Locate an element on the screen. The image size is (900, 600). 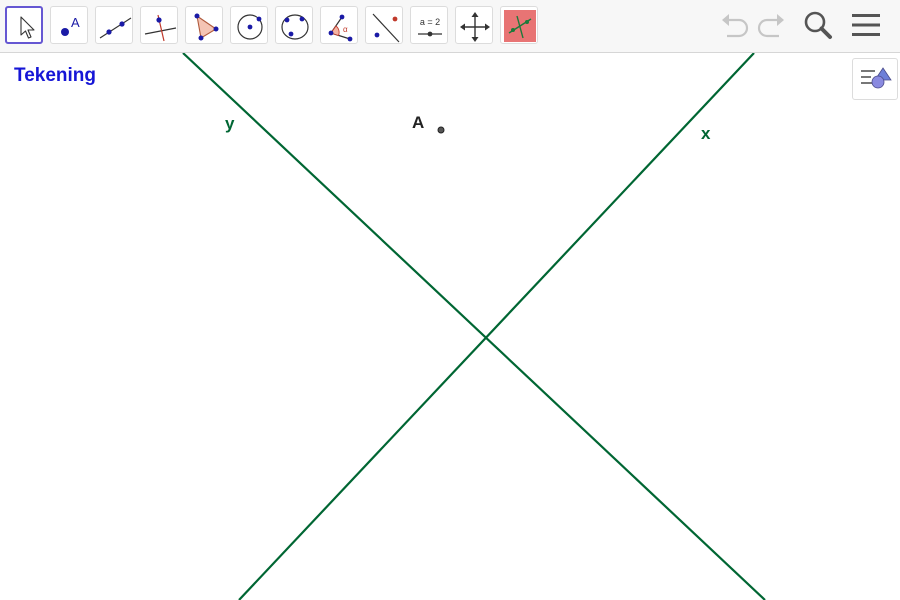
custom-tool-button is located at coordinates (519, 25).